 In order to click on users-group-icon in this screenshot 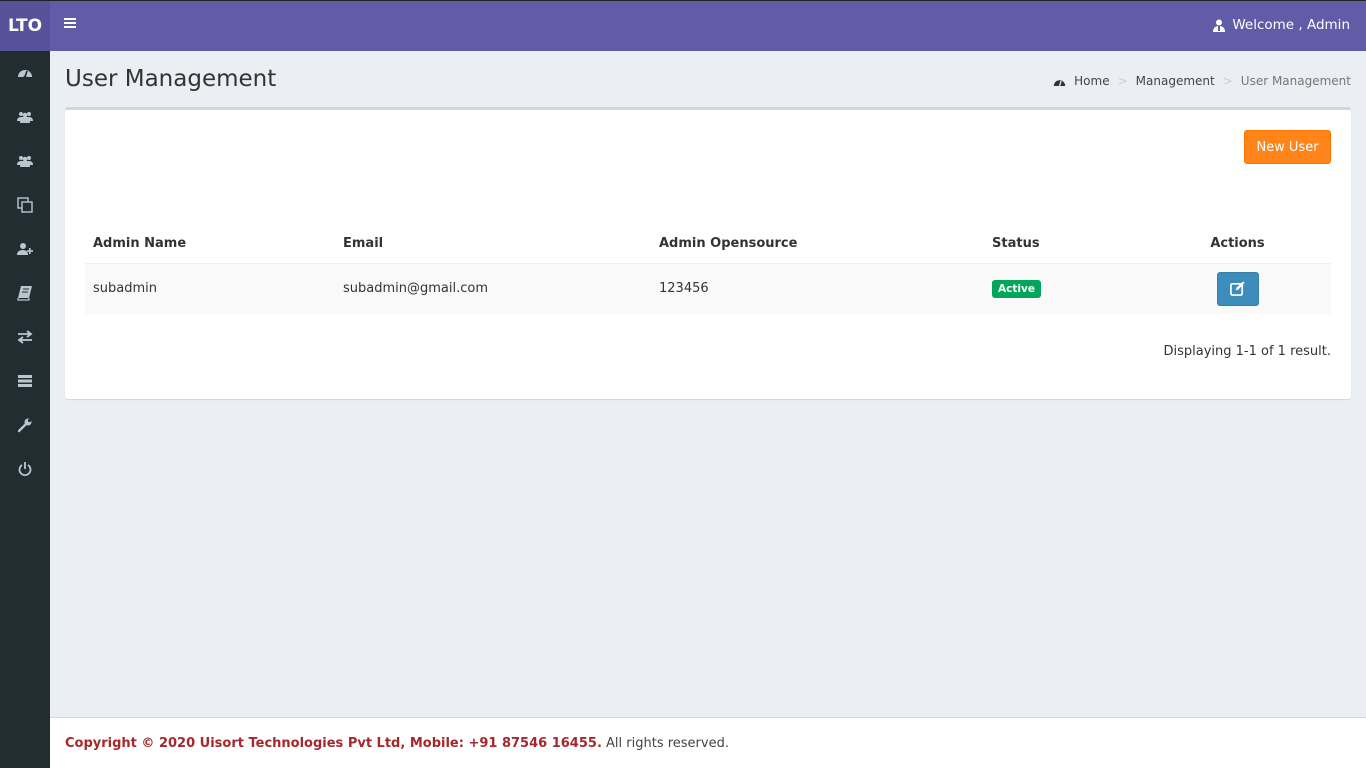, I will do `click(25, 161)`.